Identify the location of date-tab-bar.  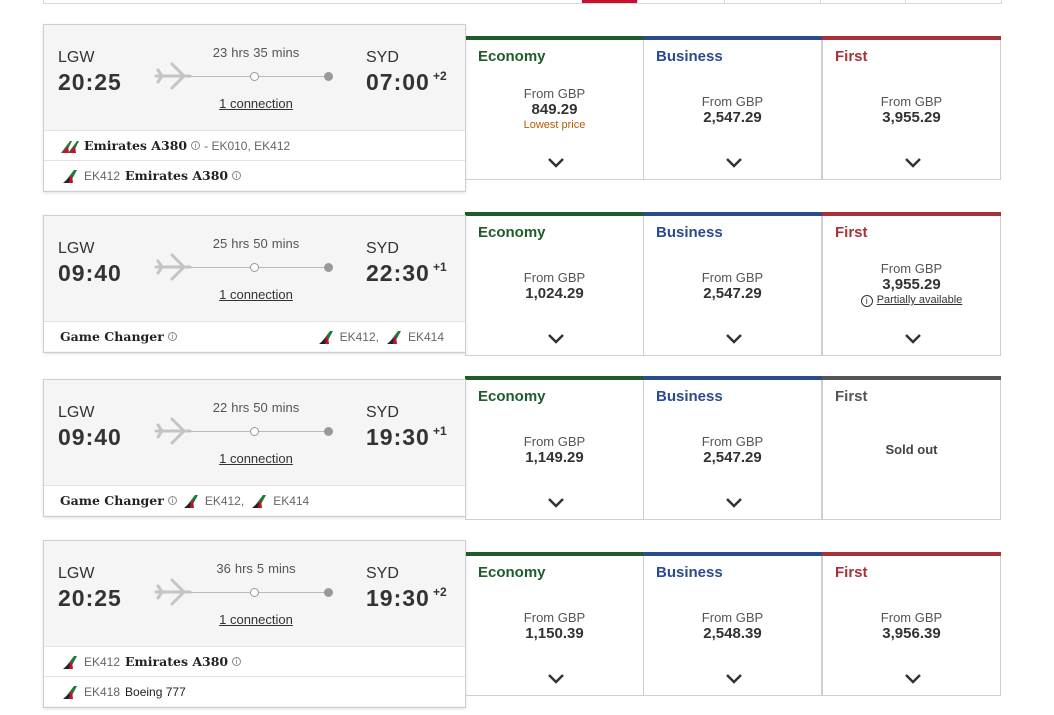
(522, 2).